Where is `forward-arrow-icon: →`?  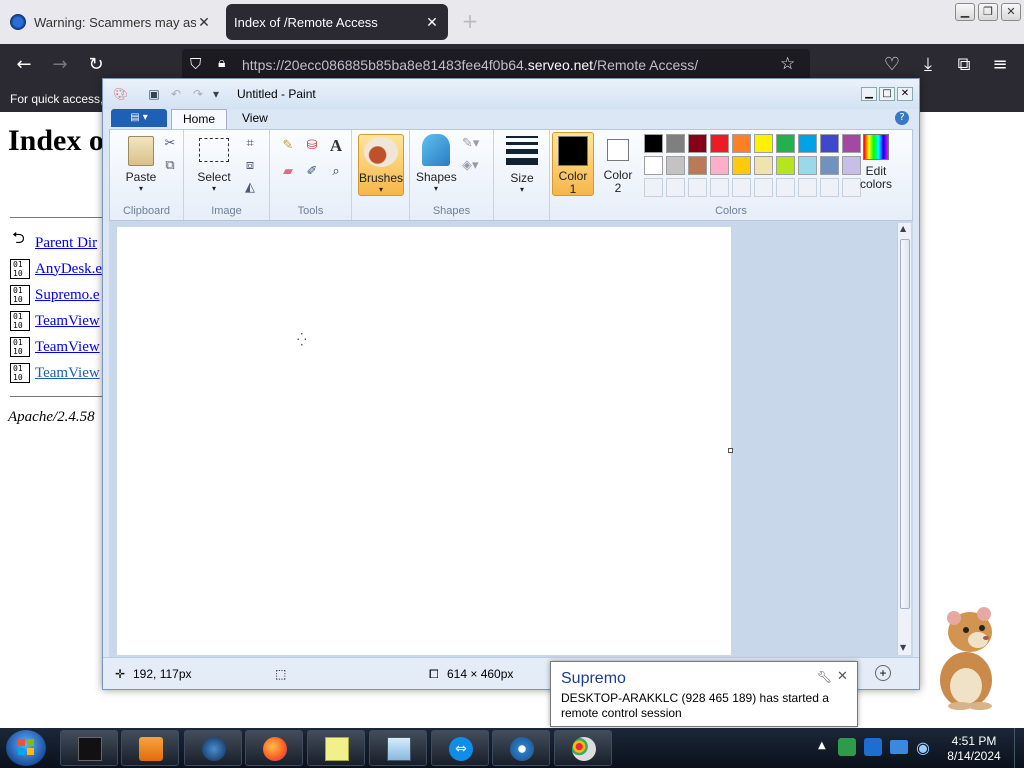
forward-arrow-icon: → is located at coordinates (60, 65).